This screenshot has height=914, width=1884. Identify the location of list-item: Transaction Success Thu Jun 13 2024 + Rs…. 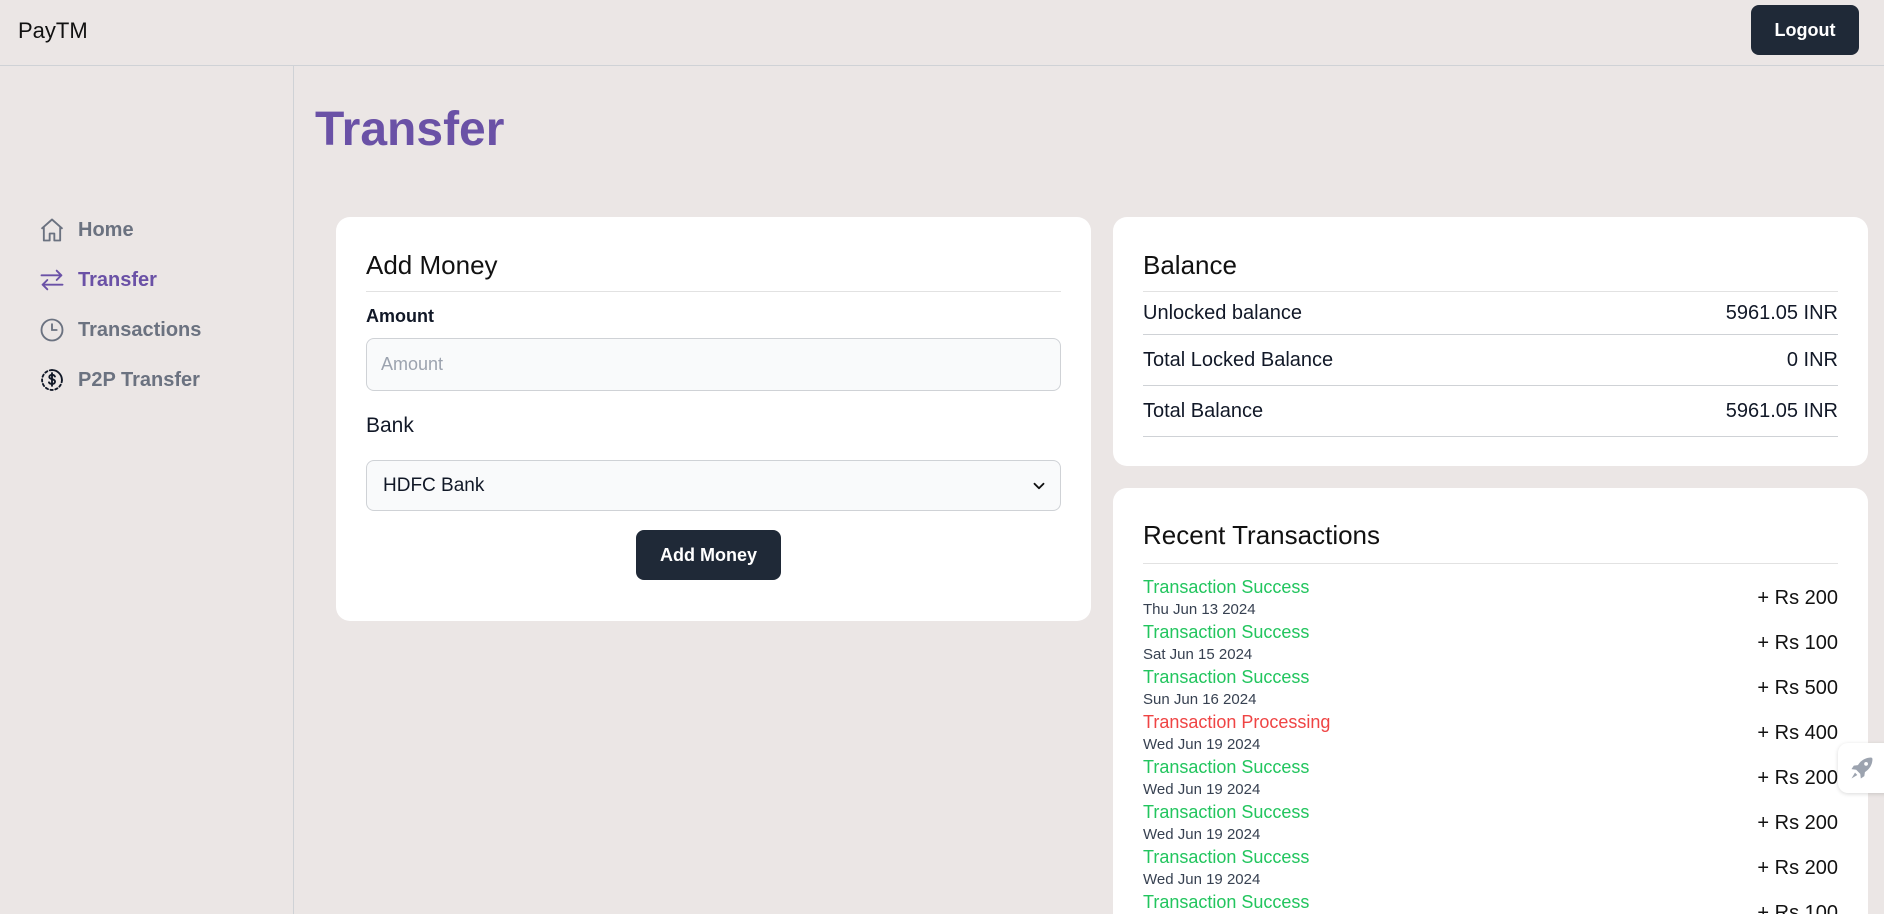
(1490, 599).